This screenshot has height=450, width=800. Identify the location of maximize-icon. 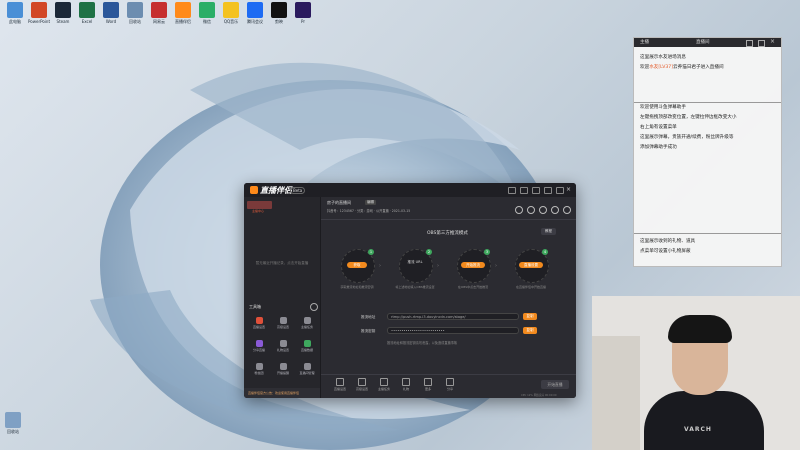
(560, 190).